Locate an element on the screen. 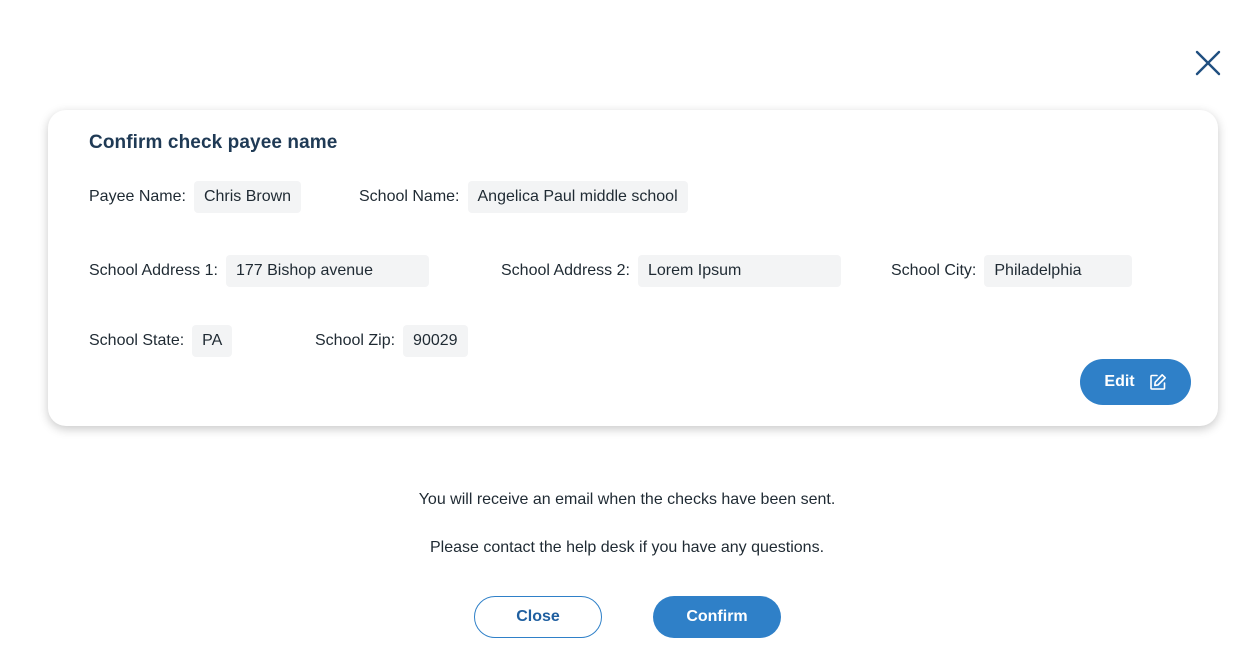  school-state-label: School State: is located at coordinates (137, 340).